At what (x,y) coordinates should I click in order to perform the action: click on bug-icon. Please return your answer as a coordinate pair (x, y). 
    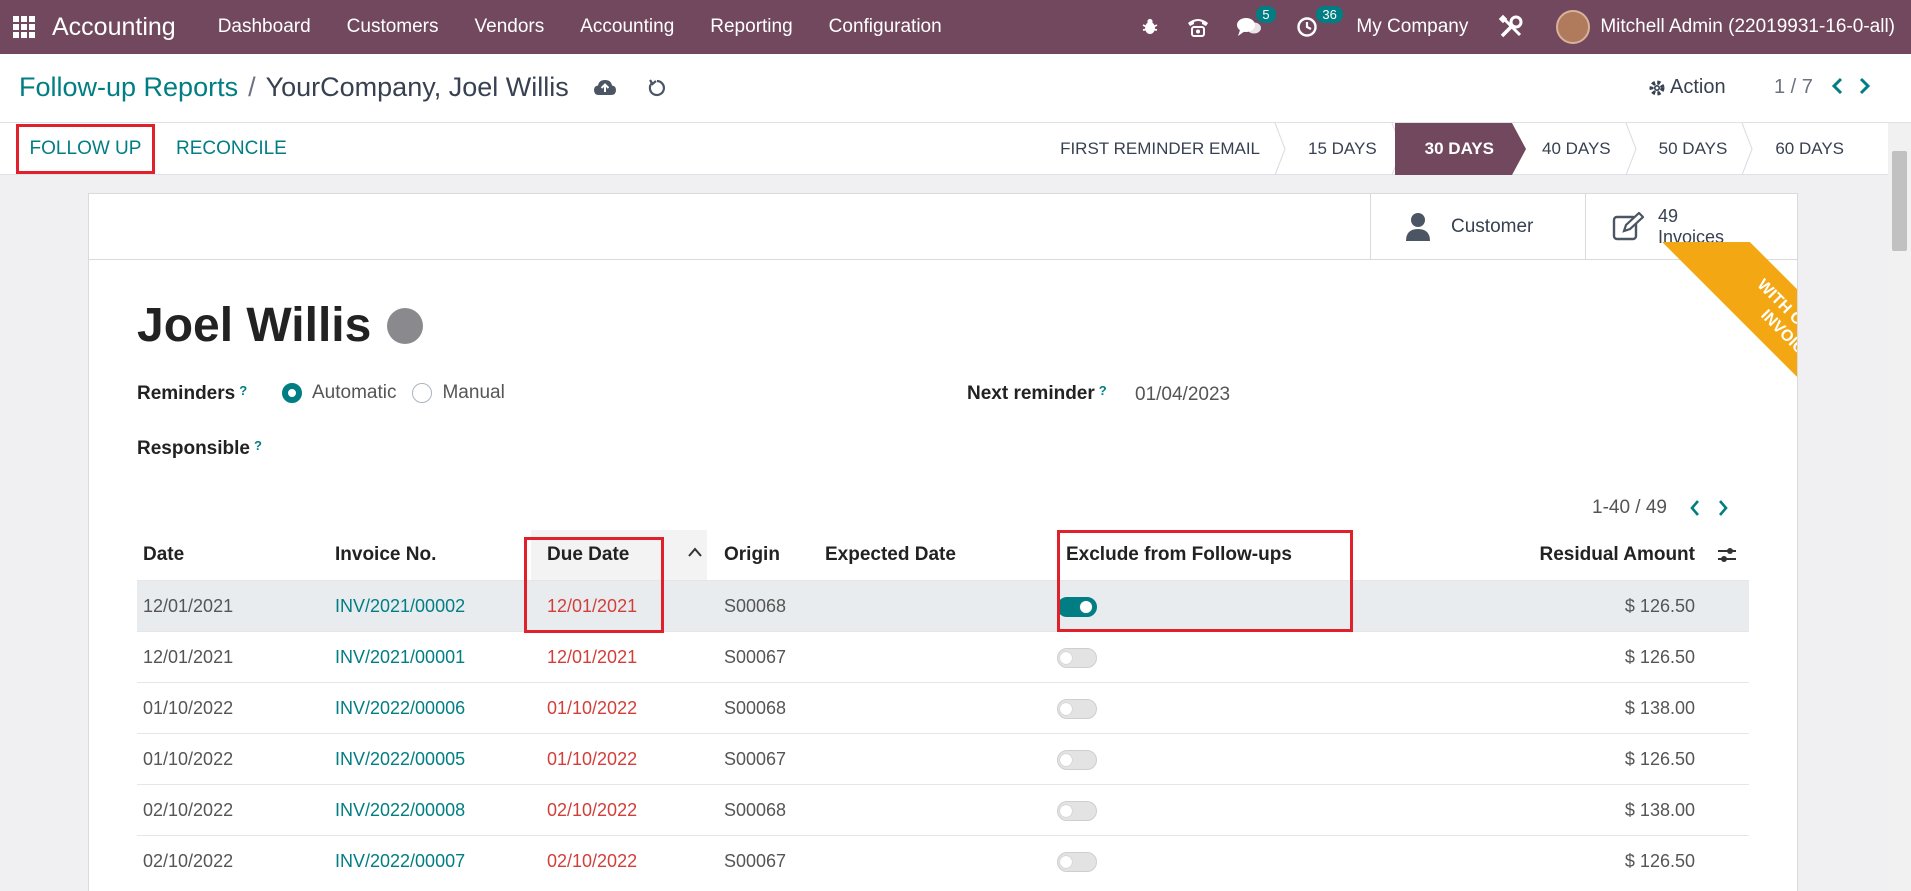
    Looking at the image, I should click on (1150, 27).